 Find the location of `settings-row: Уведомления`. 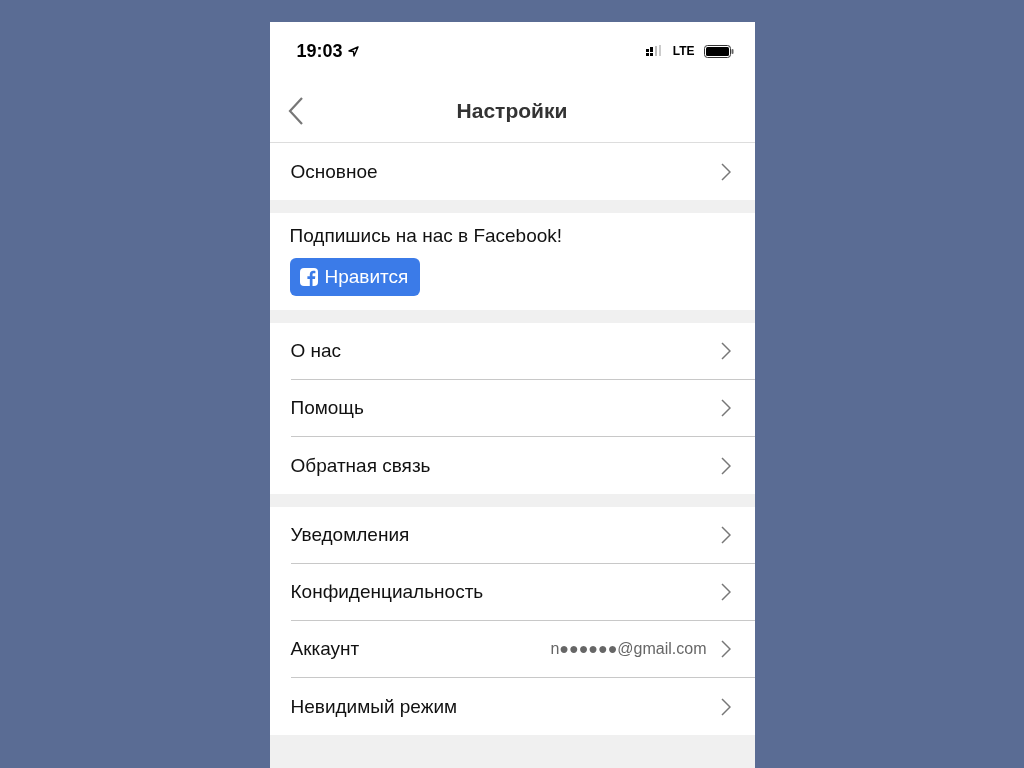

settings-row: Уведомления is located at coordinates (522, 535).